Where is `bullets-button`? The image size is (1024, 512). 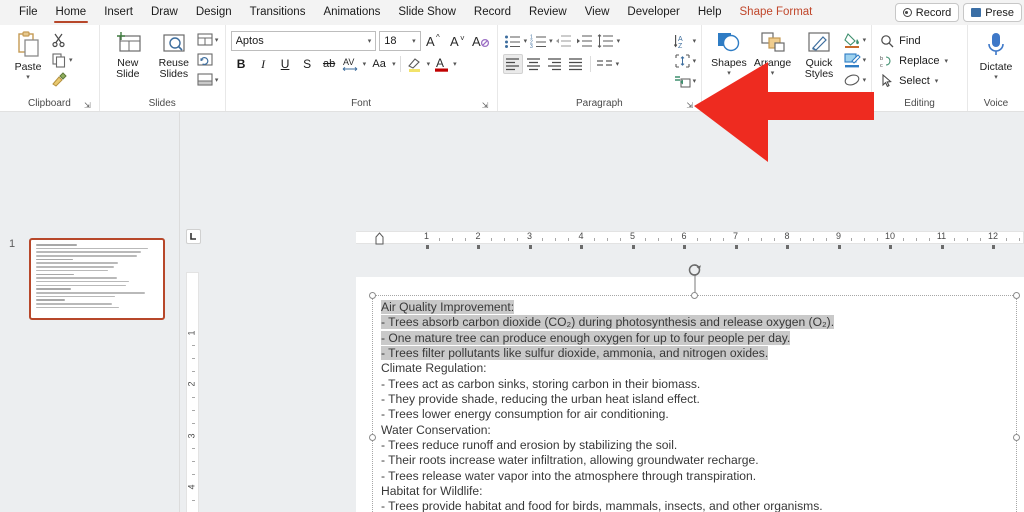
bullets-button is located at coordinates (513, 41).